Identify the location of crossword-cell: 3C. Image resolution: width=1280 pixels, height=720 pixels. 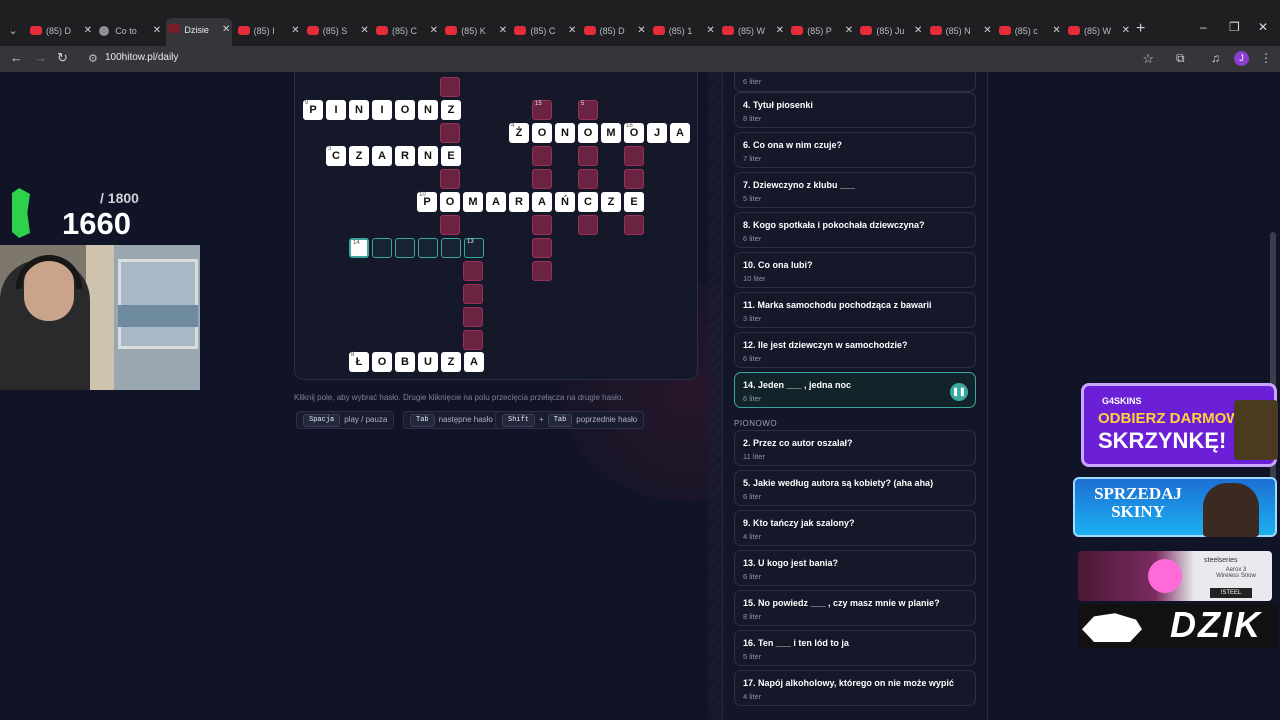
(336, 156).